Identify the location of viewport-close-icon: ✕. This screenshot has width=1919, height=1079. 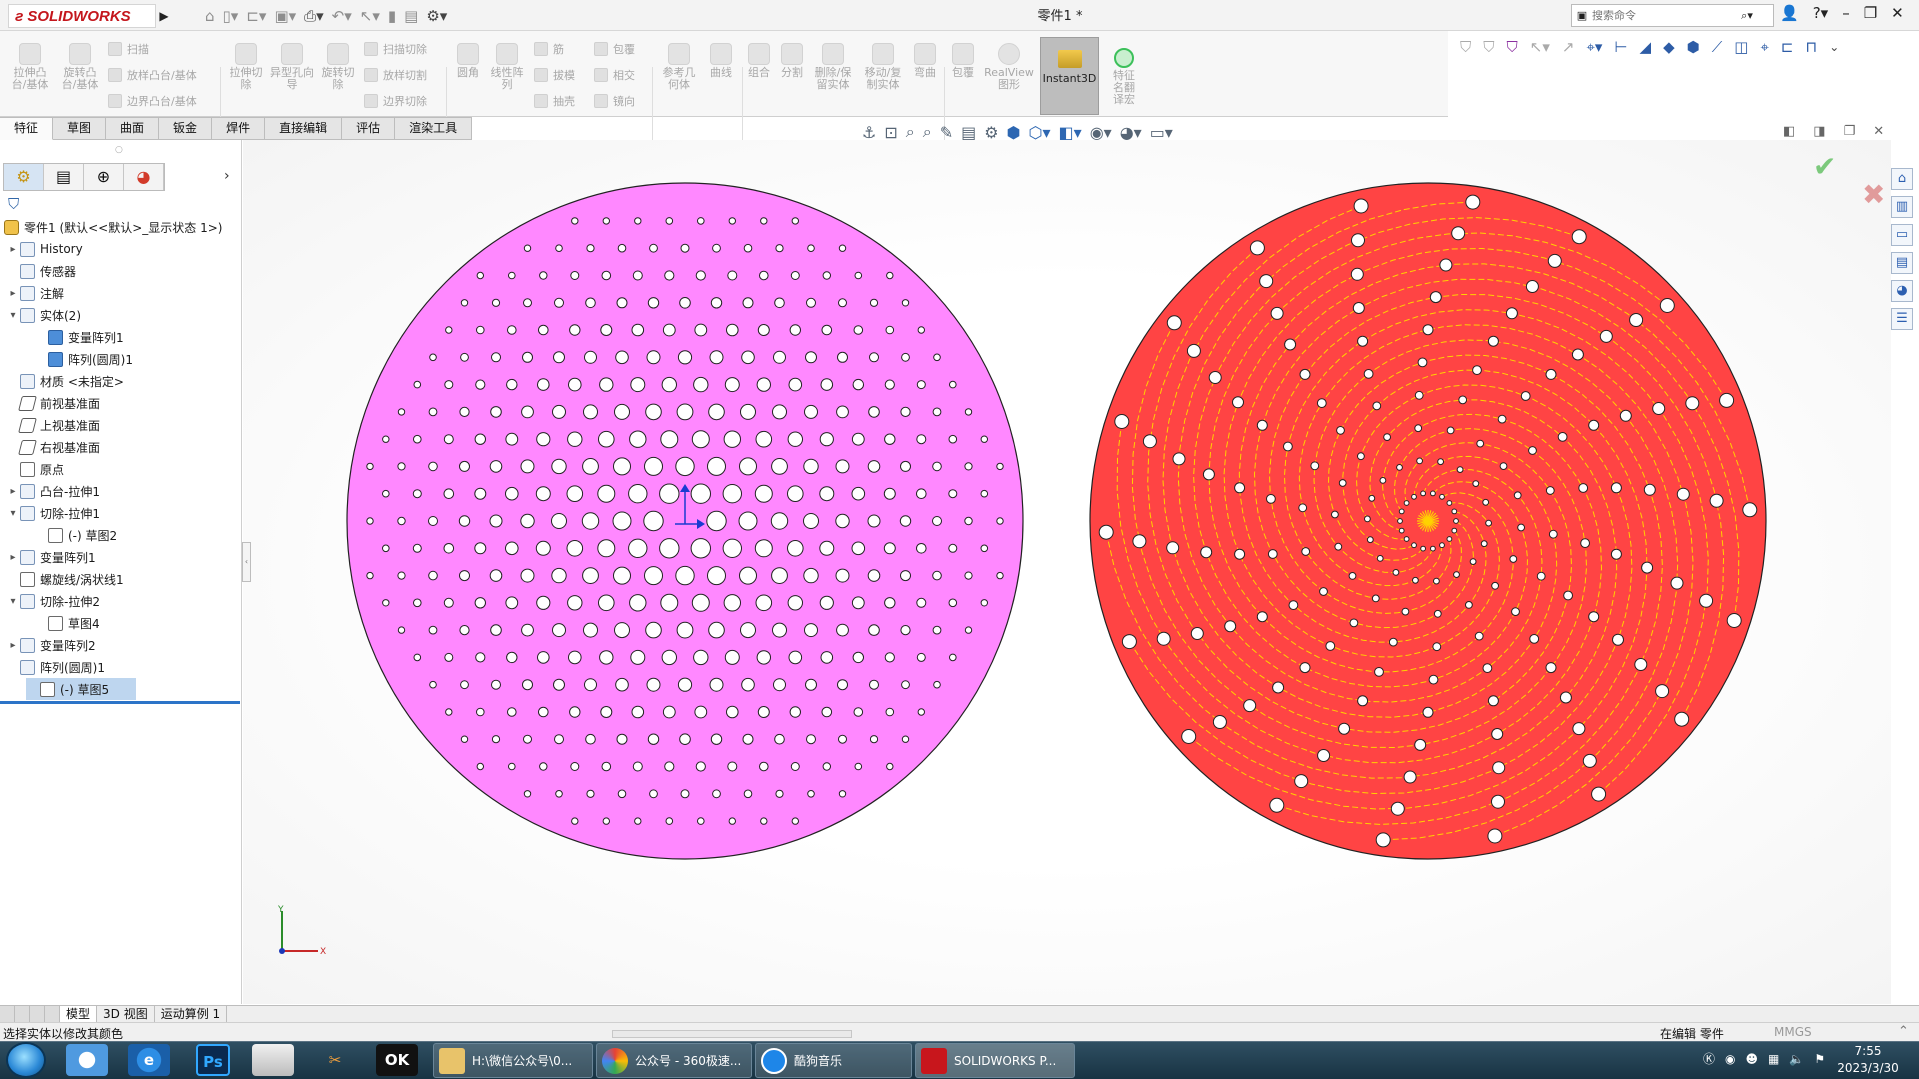
(1878, 131).